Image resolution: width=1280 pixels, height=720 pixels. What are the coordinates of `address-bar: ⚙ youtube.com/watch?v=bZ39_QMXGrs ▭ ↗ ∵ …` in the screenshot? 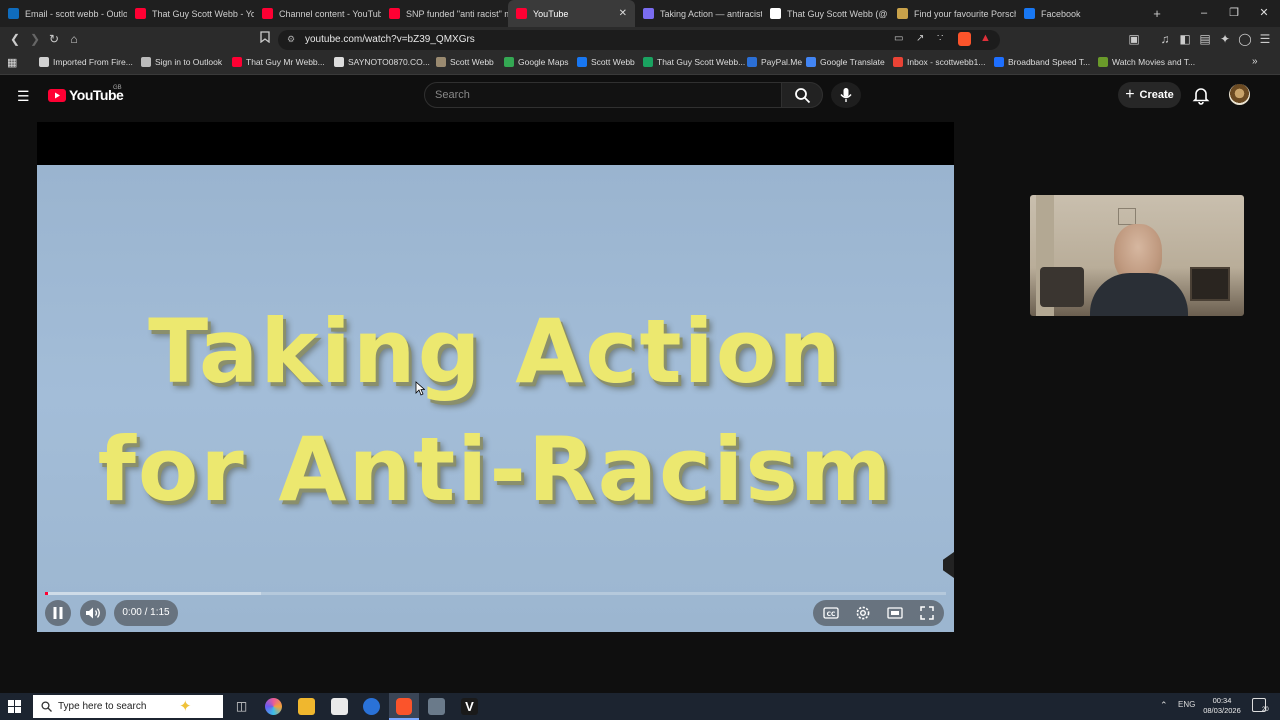 It's located at (639, 40).